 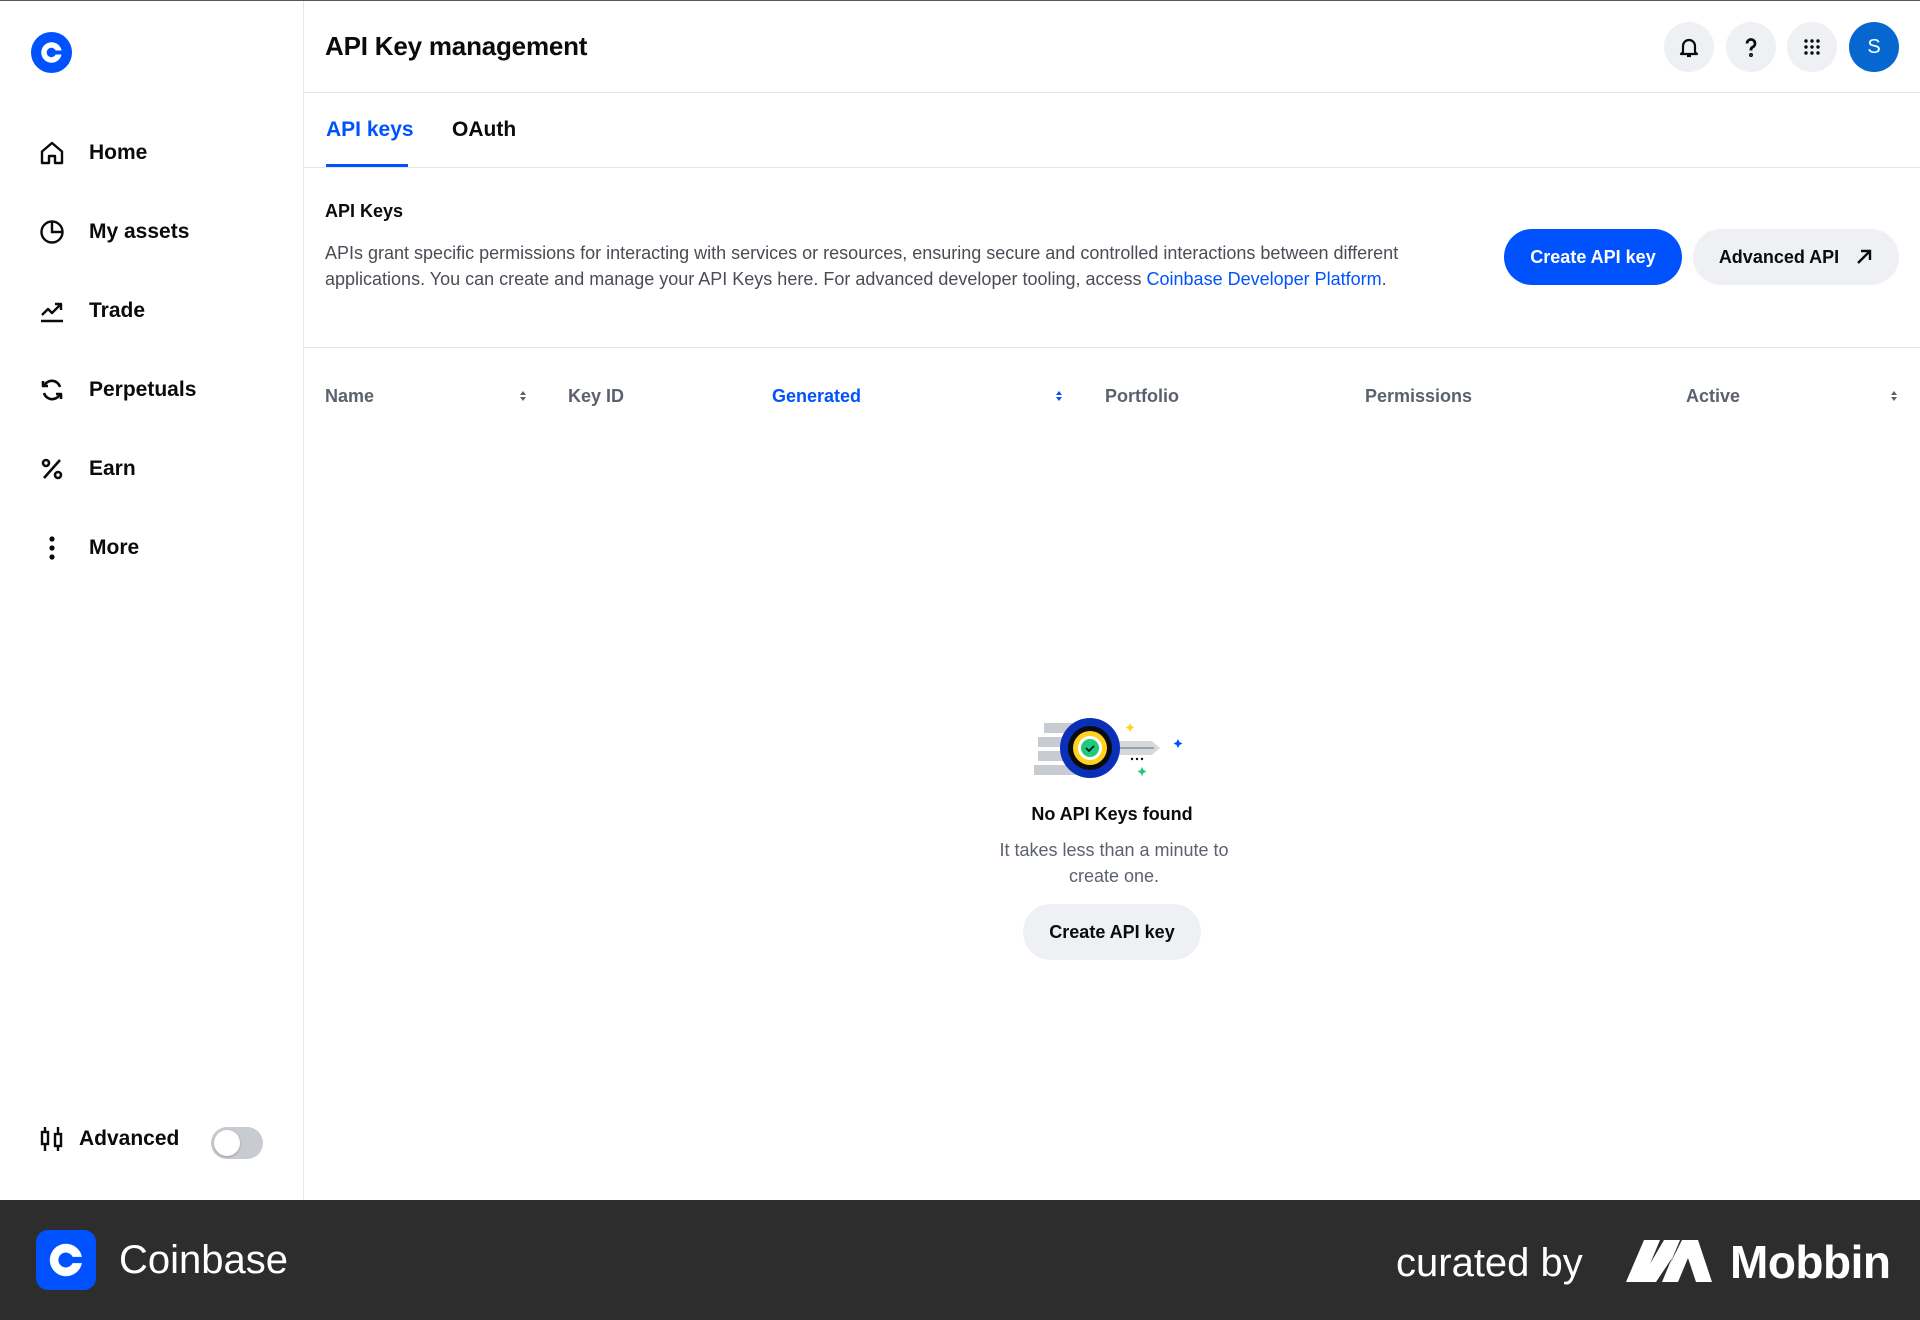 What do you see at coordinates (484, 130) in the screenshot?
I see `tab-oauth: OAuth` at bounding box center [484, 130].